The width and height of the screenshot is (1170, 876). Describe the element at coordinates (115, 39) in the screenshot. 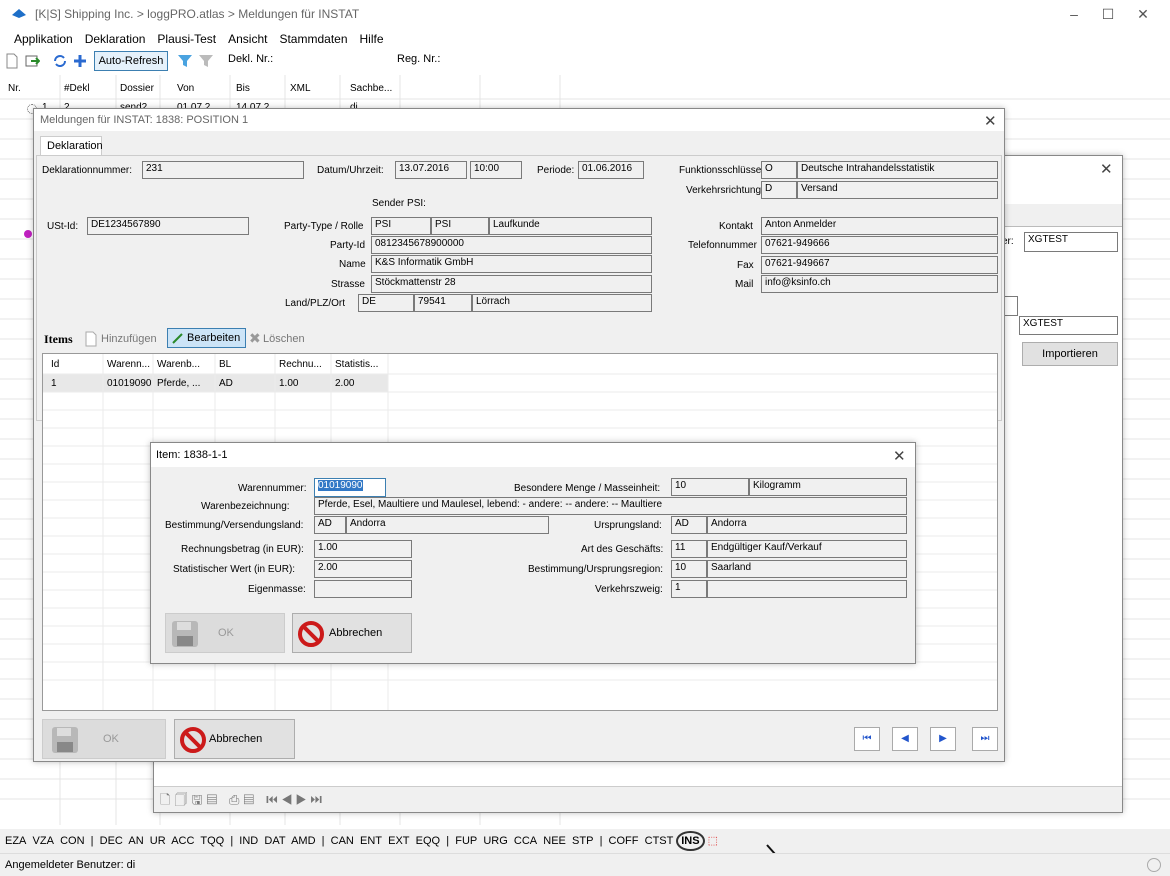

I see `menu-deklaration: Deklaration` at that location.